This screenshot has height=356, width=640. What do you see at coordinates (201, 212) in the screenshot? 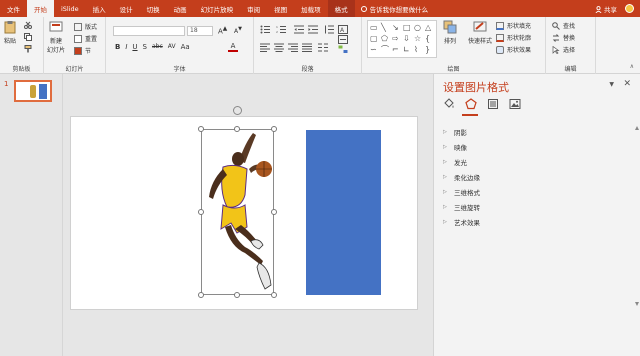
I see `resize-handle-left` at bounding box center [201, 212].